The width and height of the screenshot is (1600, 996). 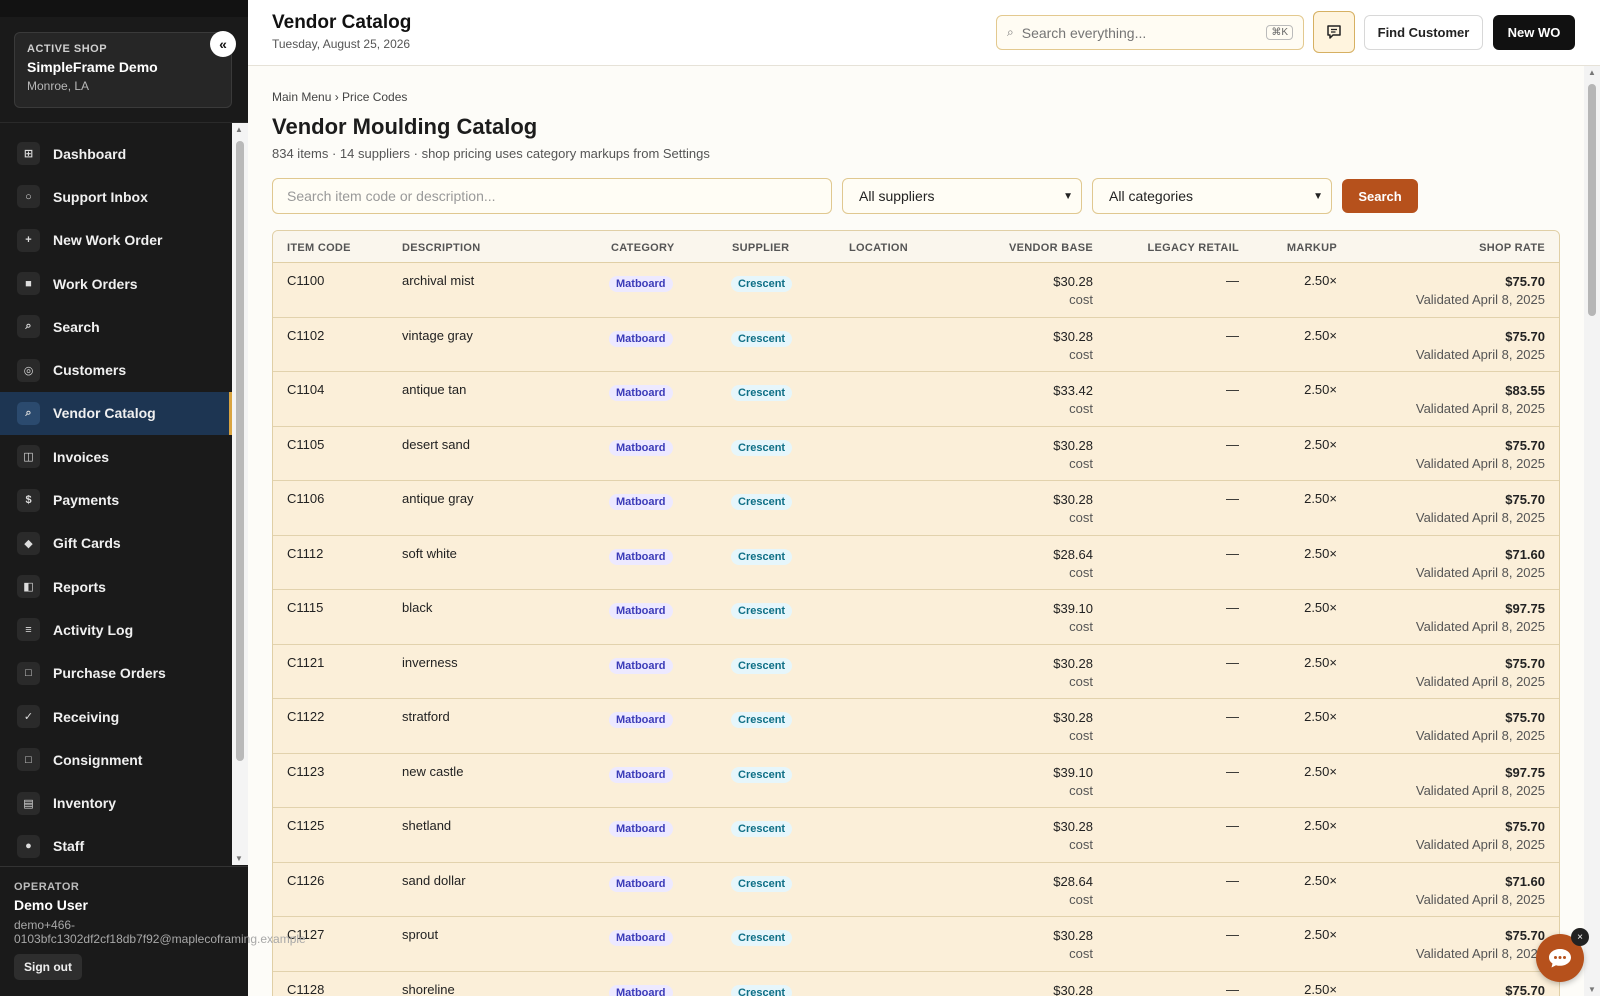 I want to click on sidebar-item-consignment: □ Consignment, so click(x=116, y=759).